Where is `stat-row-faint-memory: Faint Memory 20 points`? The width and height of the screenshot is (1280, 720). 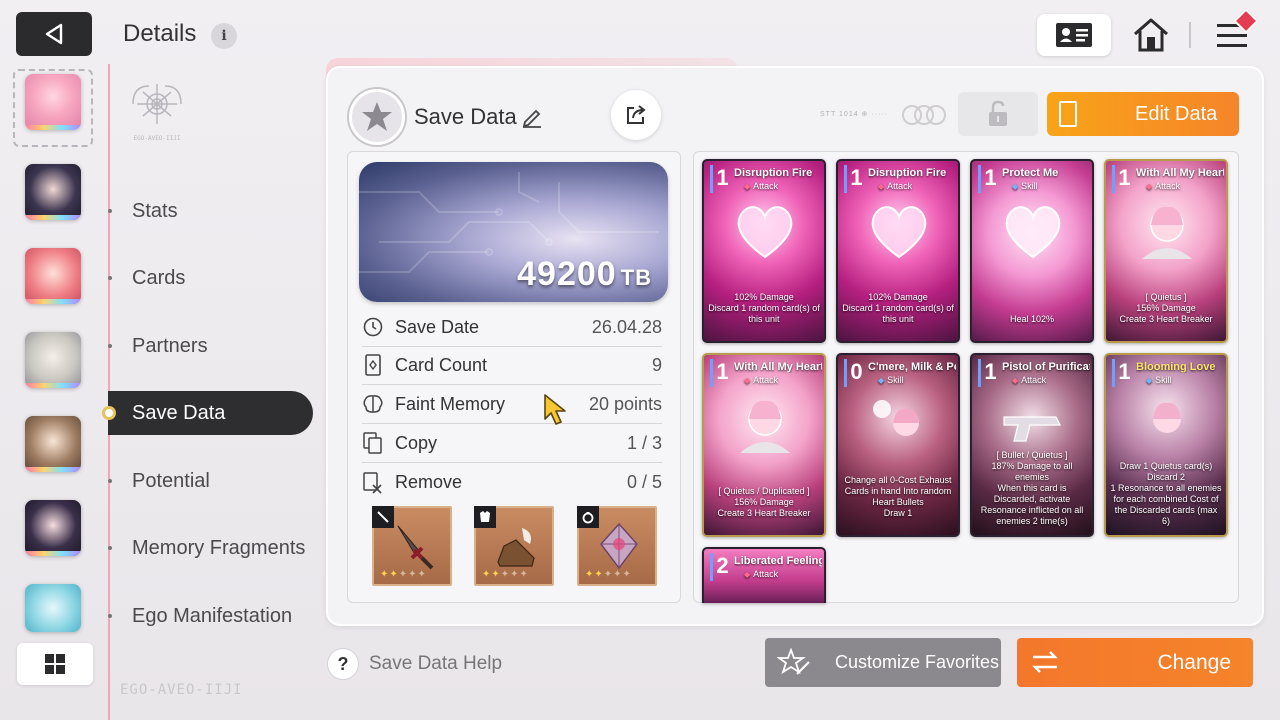 stat-row-faint-memory: Faint Memory 20 points is located at coordinates (512, 404).